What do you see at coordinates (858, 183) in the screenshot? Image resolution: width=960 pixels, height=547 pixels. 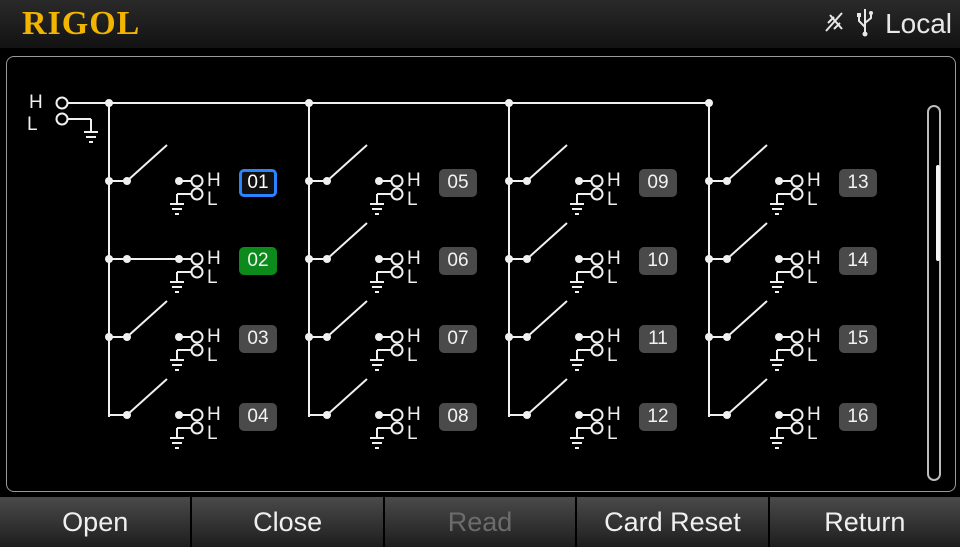 I see `channel-13-badge: 13` at bounding box center [858, 183].